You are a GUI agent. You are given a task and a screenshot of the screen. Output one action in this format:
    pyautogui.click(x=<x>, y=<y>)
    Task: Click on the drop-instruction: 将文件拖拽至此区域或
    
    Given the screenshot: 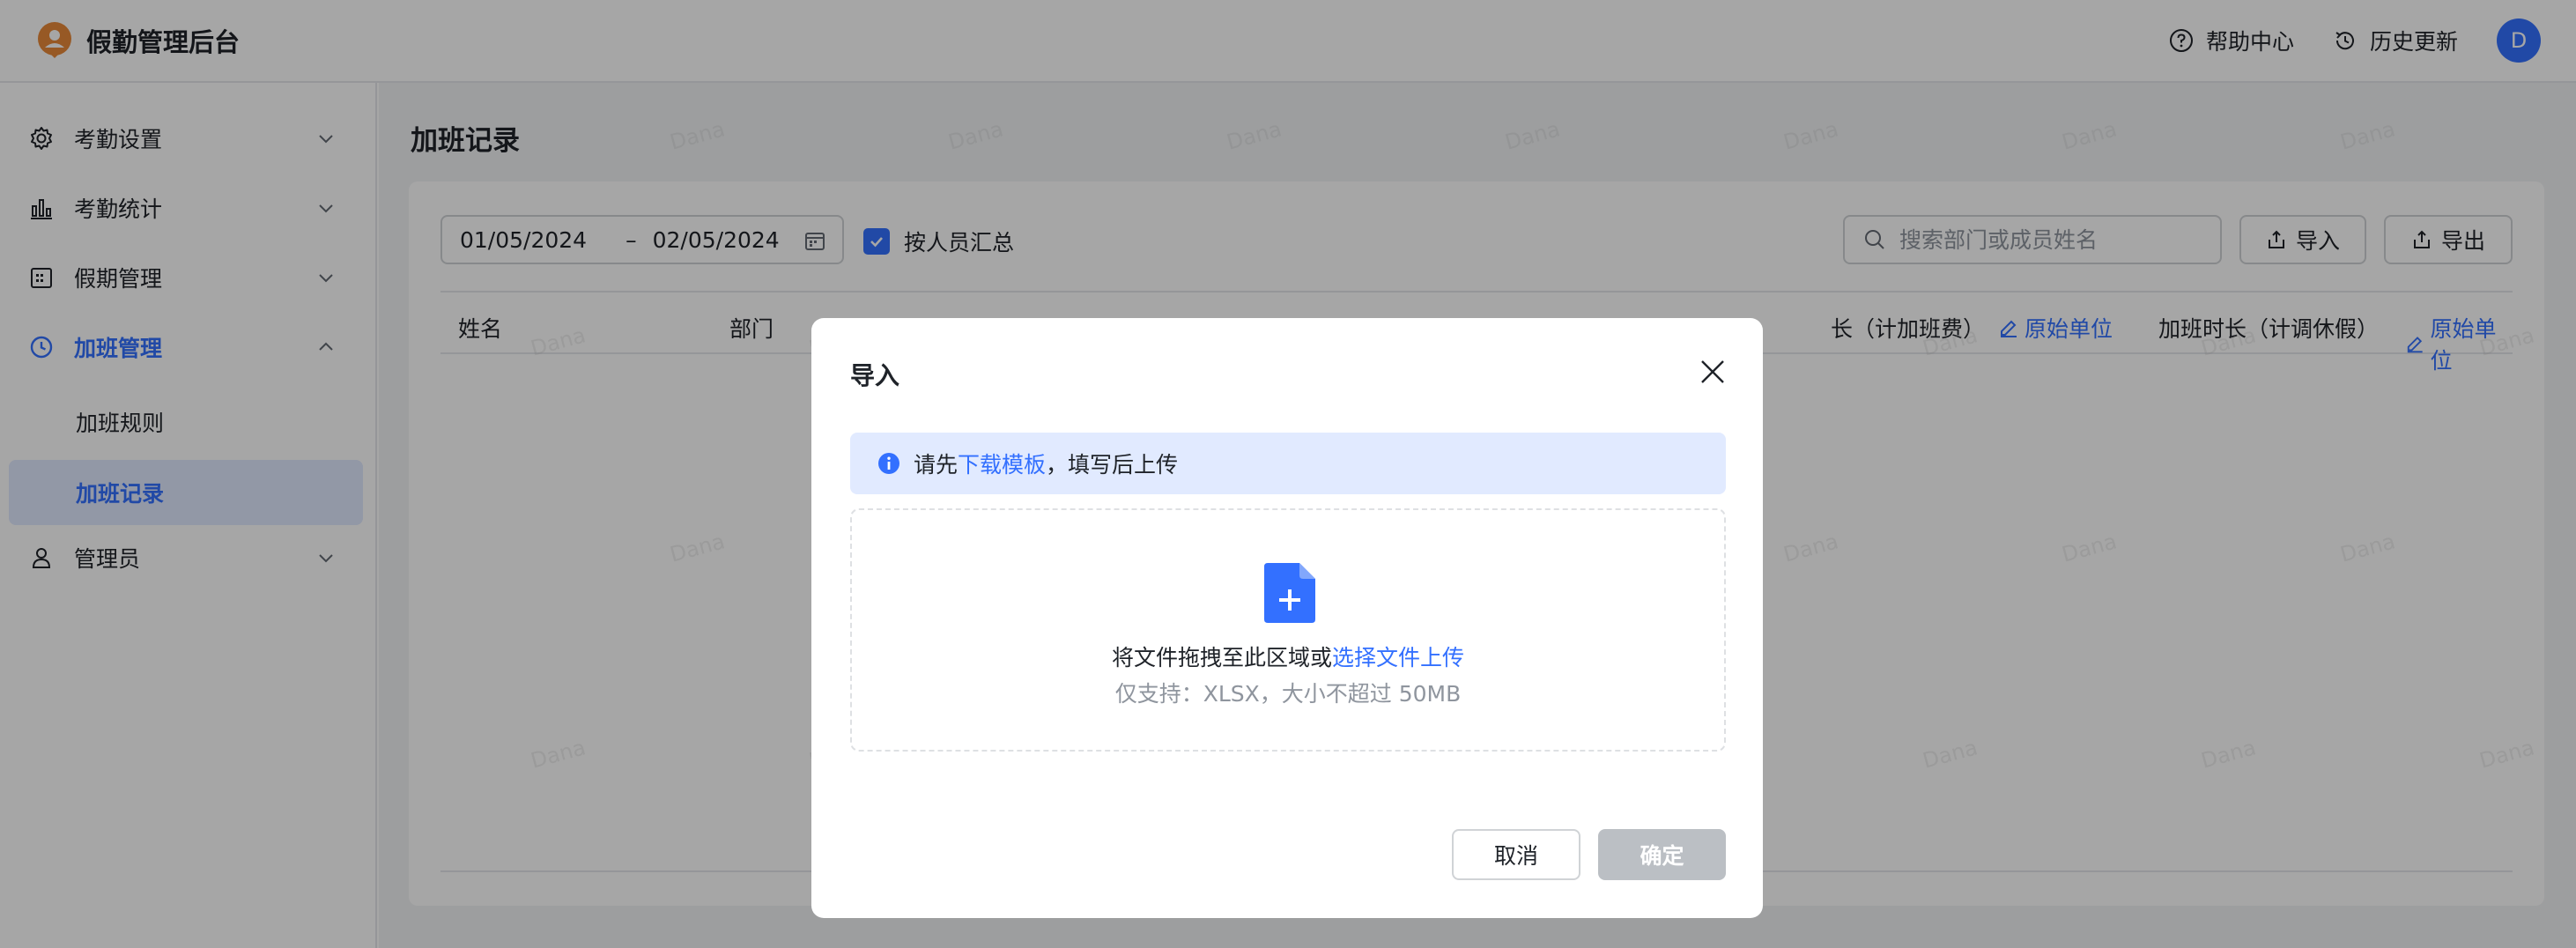 What is the action you would take?
    pyautogui.click(x=1222, y=657)
    